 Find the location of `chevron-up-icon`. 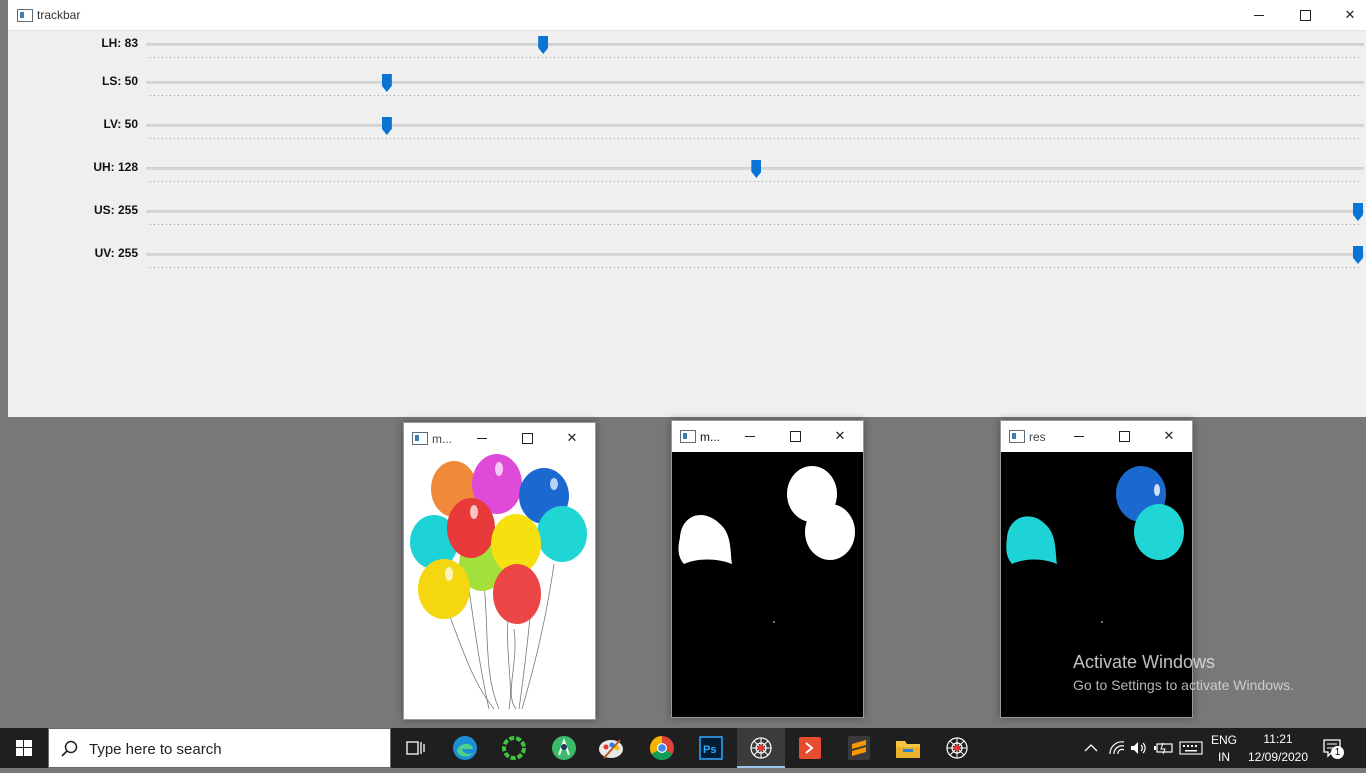

chevron-up-icon is located at coordinates (1091, 748).